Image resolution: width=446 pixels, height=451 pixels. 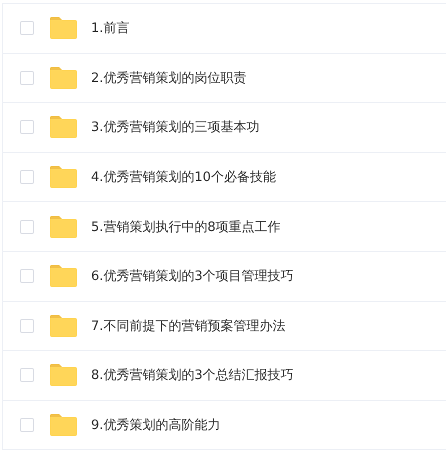 What do you see at coordinates (168, 77) in the screenshot?
I see `folder-name: 2.优秀营销策划的岗位职责` at bounding box center [168, 77].